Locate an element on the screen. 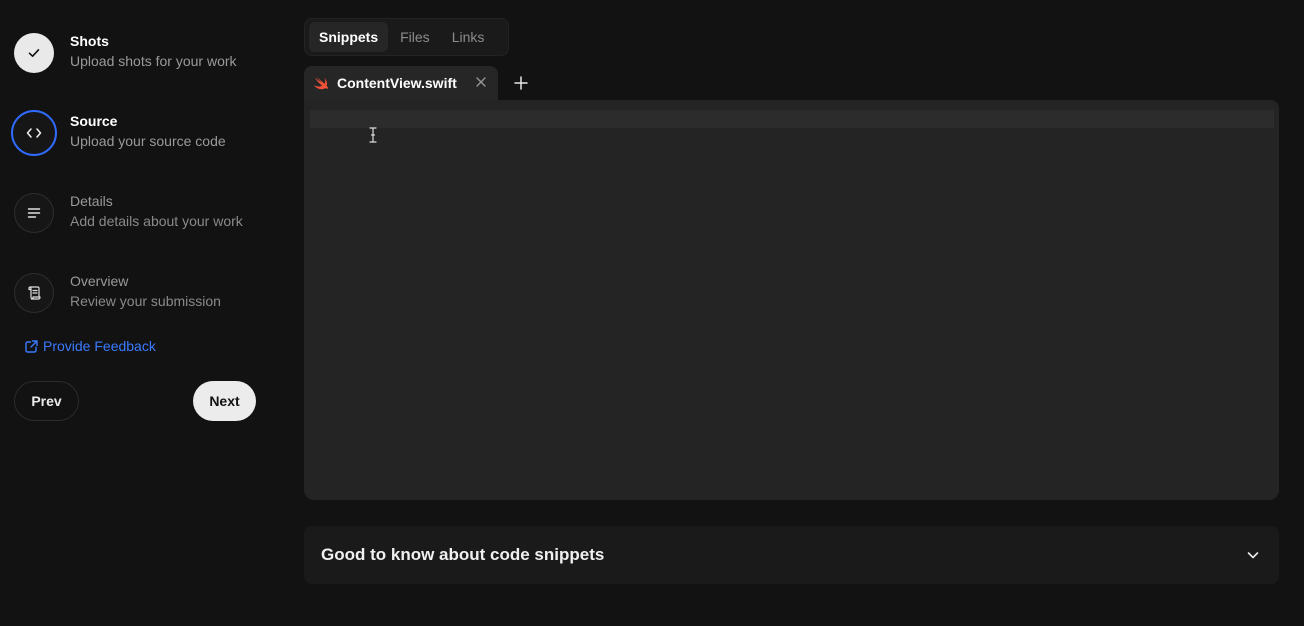 This screenshot has width=1304, height=626. external-link-icon is located at coordinates (31, 346).